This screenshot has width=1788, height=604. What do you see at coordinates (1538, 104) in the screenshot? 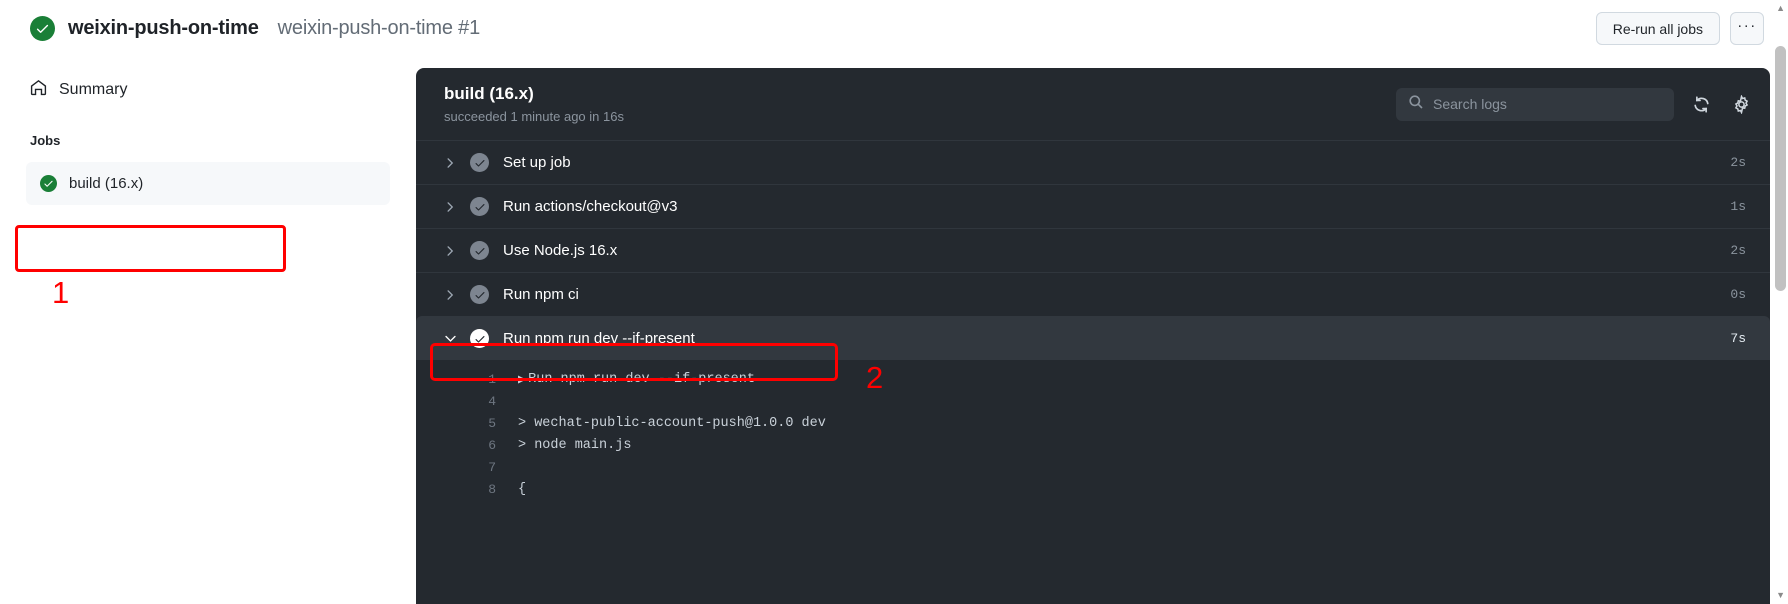
I see `search-logs-input` at bounding box center [1538, 104].